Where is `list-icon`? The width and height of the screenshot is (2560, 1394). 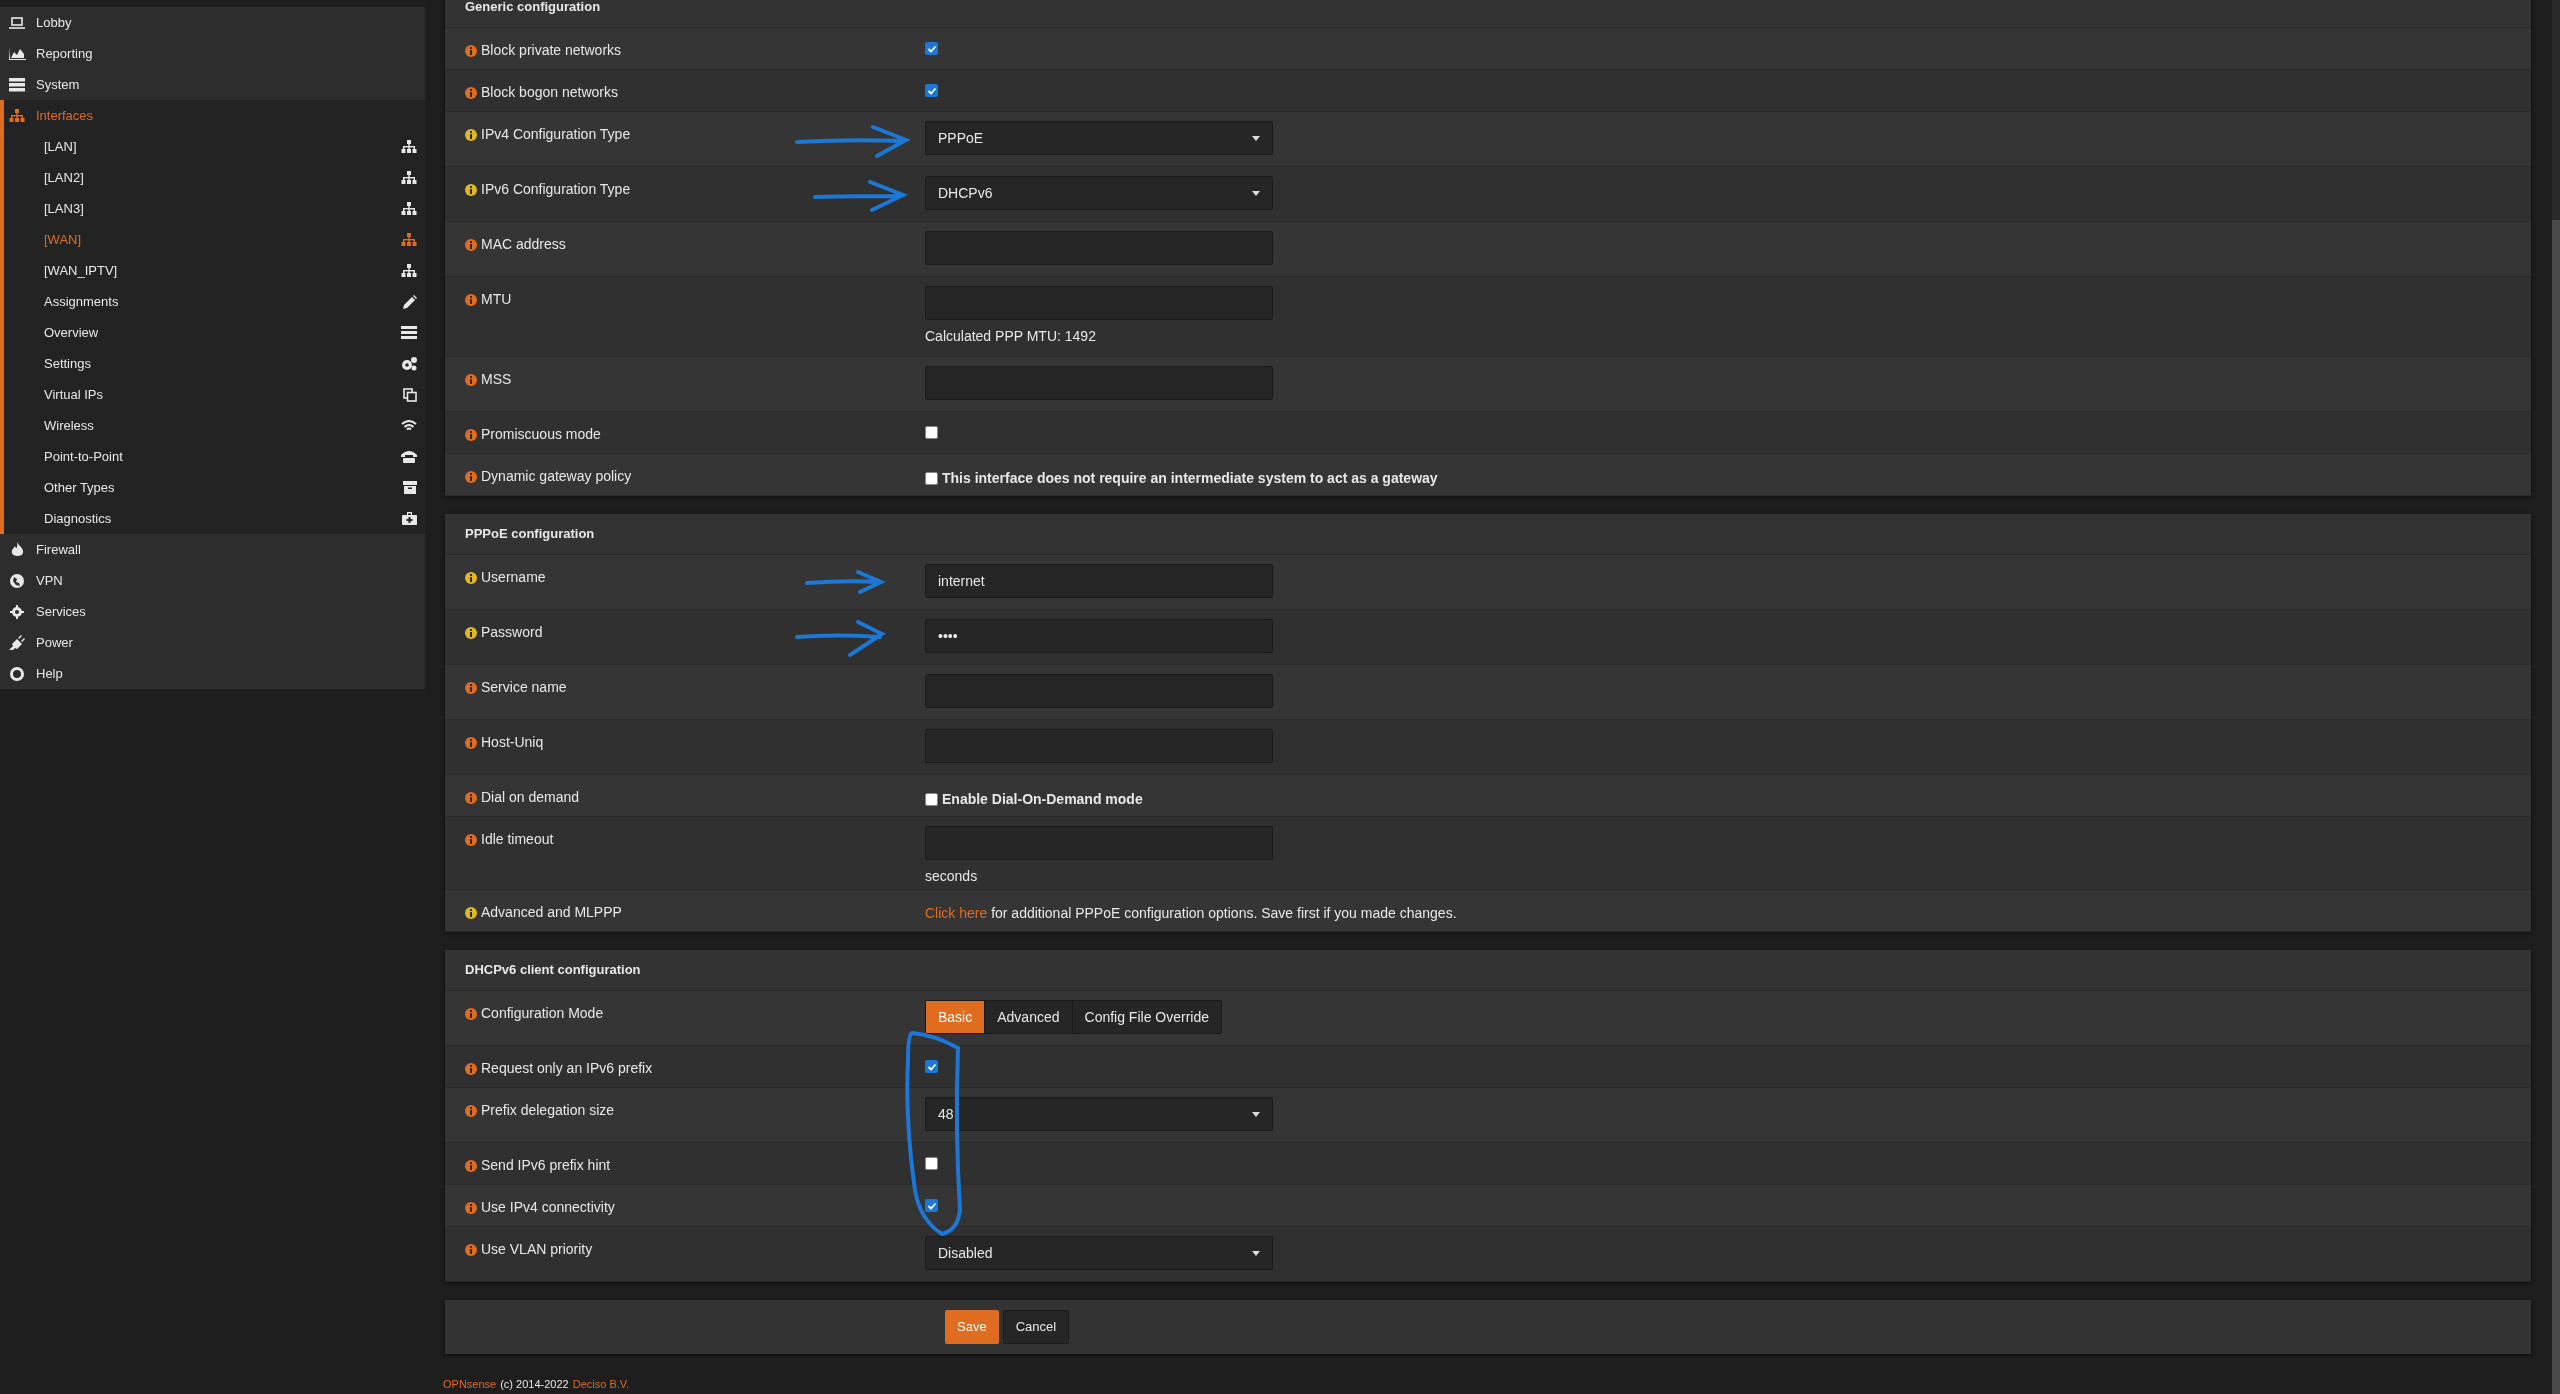 list-icon is located at coordinates (409, 332).